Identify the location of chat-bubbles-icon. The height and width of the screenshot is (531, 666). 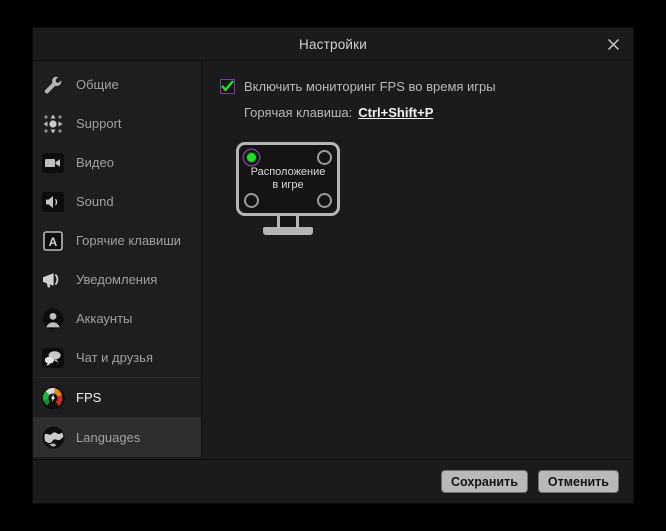
(53, 358).